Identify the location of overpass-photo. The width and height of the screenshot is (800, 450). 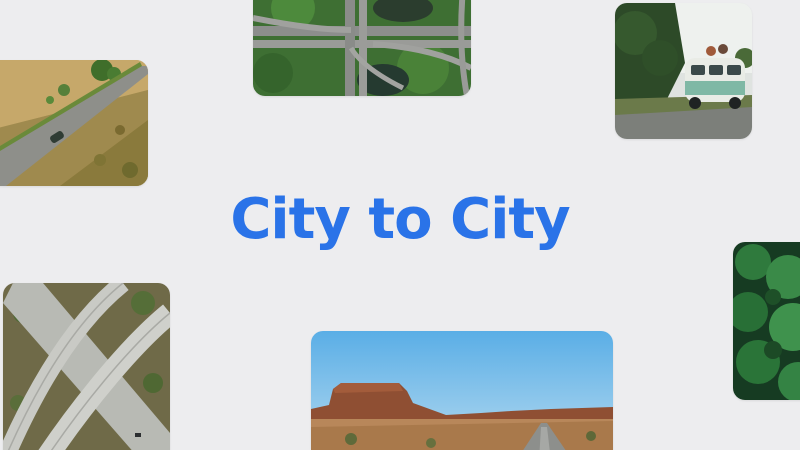
(86, 366).